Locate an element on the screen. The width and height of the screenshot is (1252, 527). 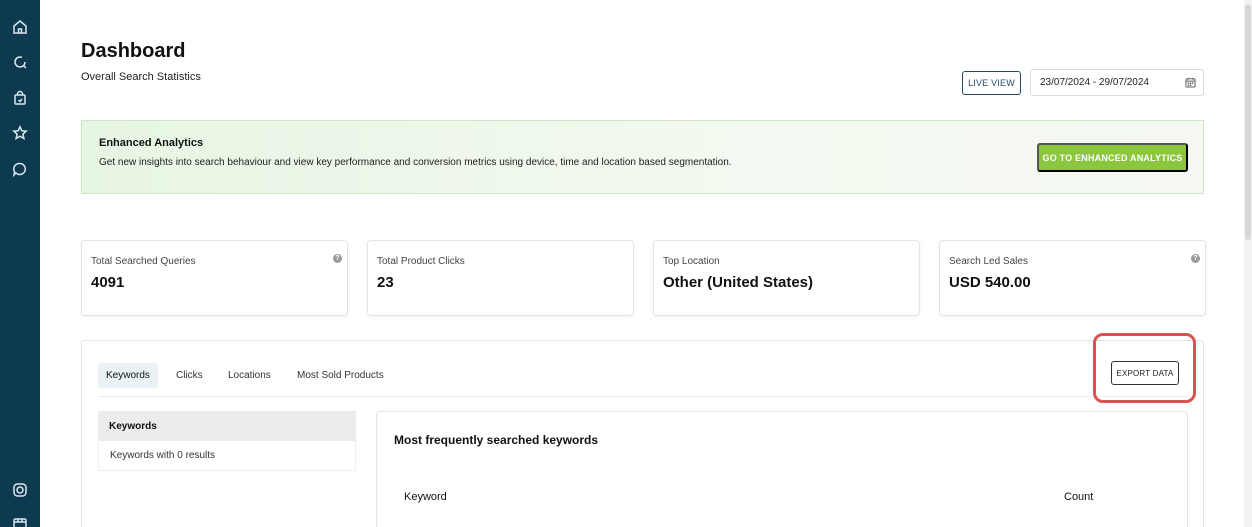
page-subtitle: Overall Search Statistics is located at coordinates (141, 77).